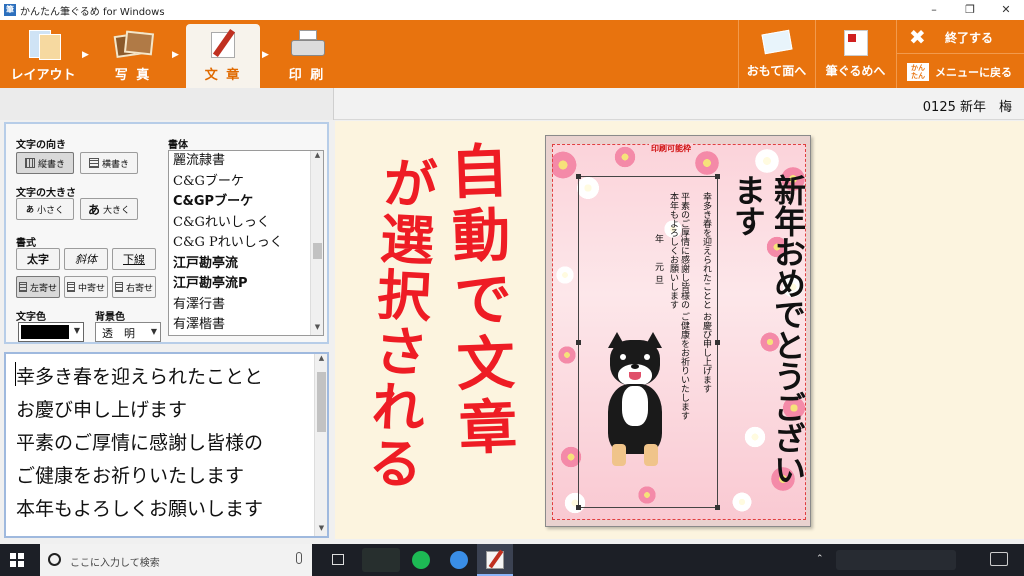 The width and height of the screenshot is (1024, 576). Describe the element at coordinates (140, 377) in the screenshot. I see `editor-line: 幸多き春を迎えられたことと` at that location.